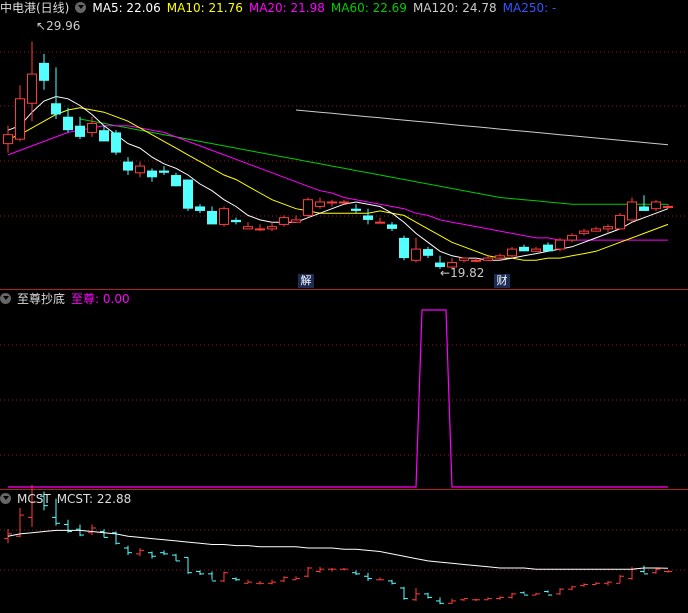 The height and width of the screenshot is (613, 688). I want to click on marker-cai: 财, so click(502, 281).